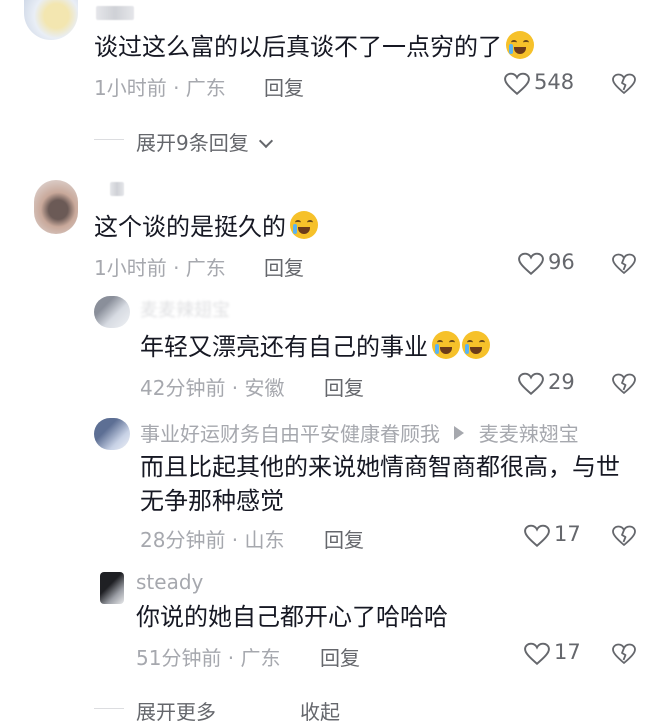 Image resolution: width=660 pixels, height=725 pixels. I want to click on reply-username: 麦麦辣翅宝, so click(185, 309).